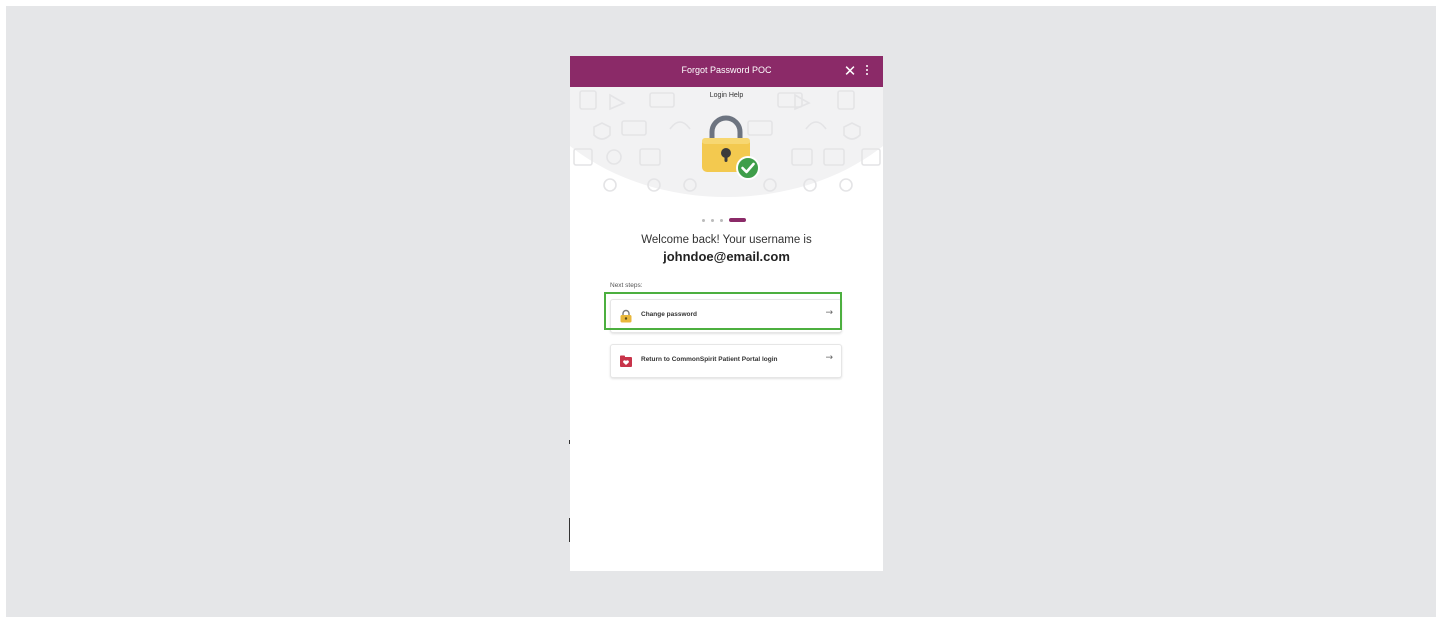 The width and height of the screenshot is (1441, 617). Describe the element at coordinates (669, 314) in the screenshot. I see `change-password-label: Change password` at that location.